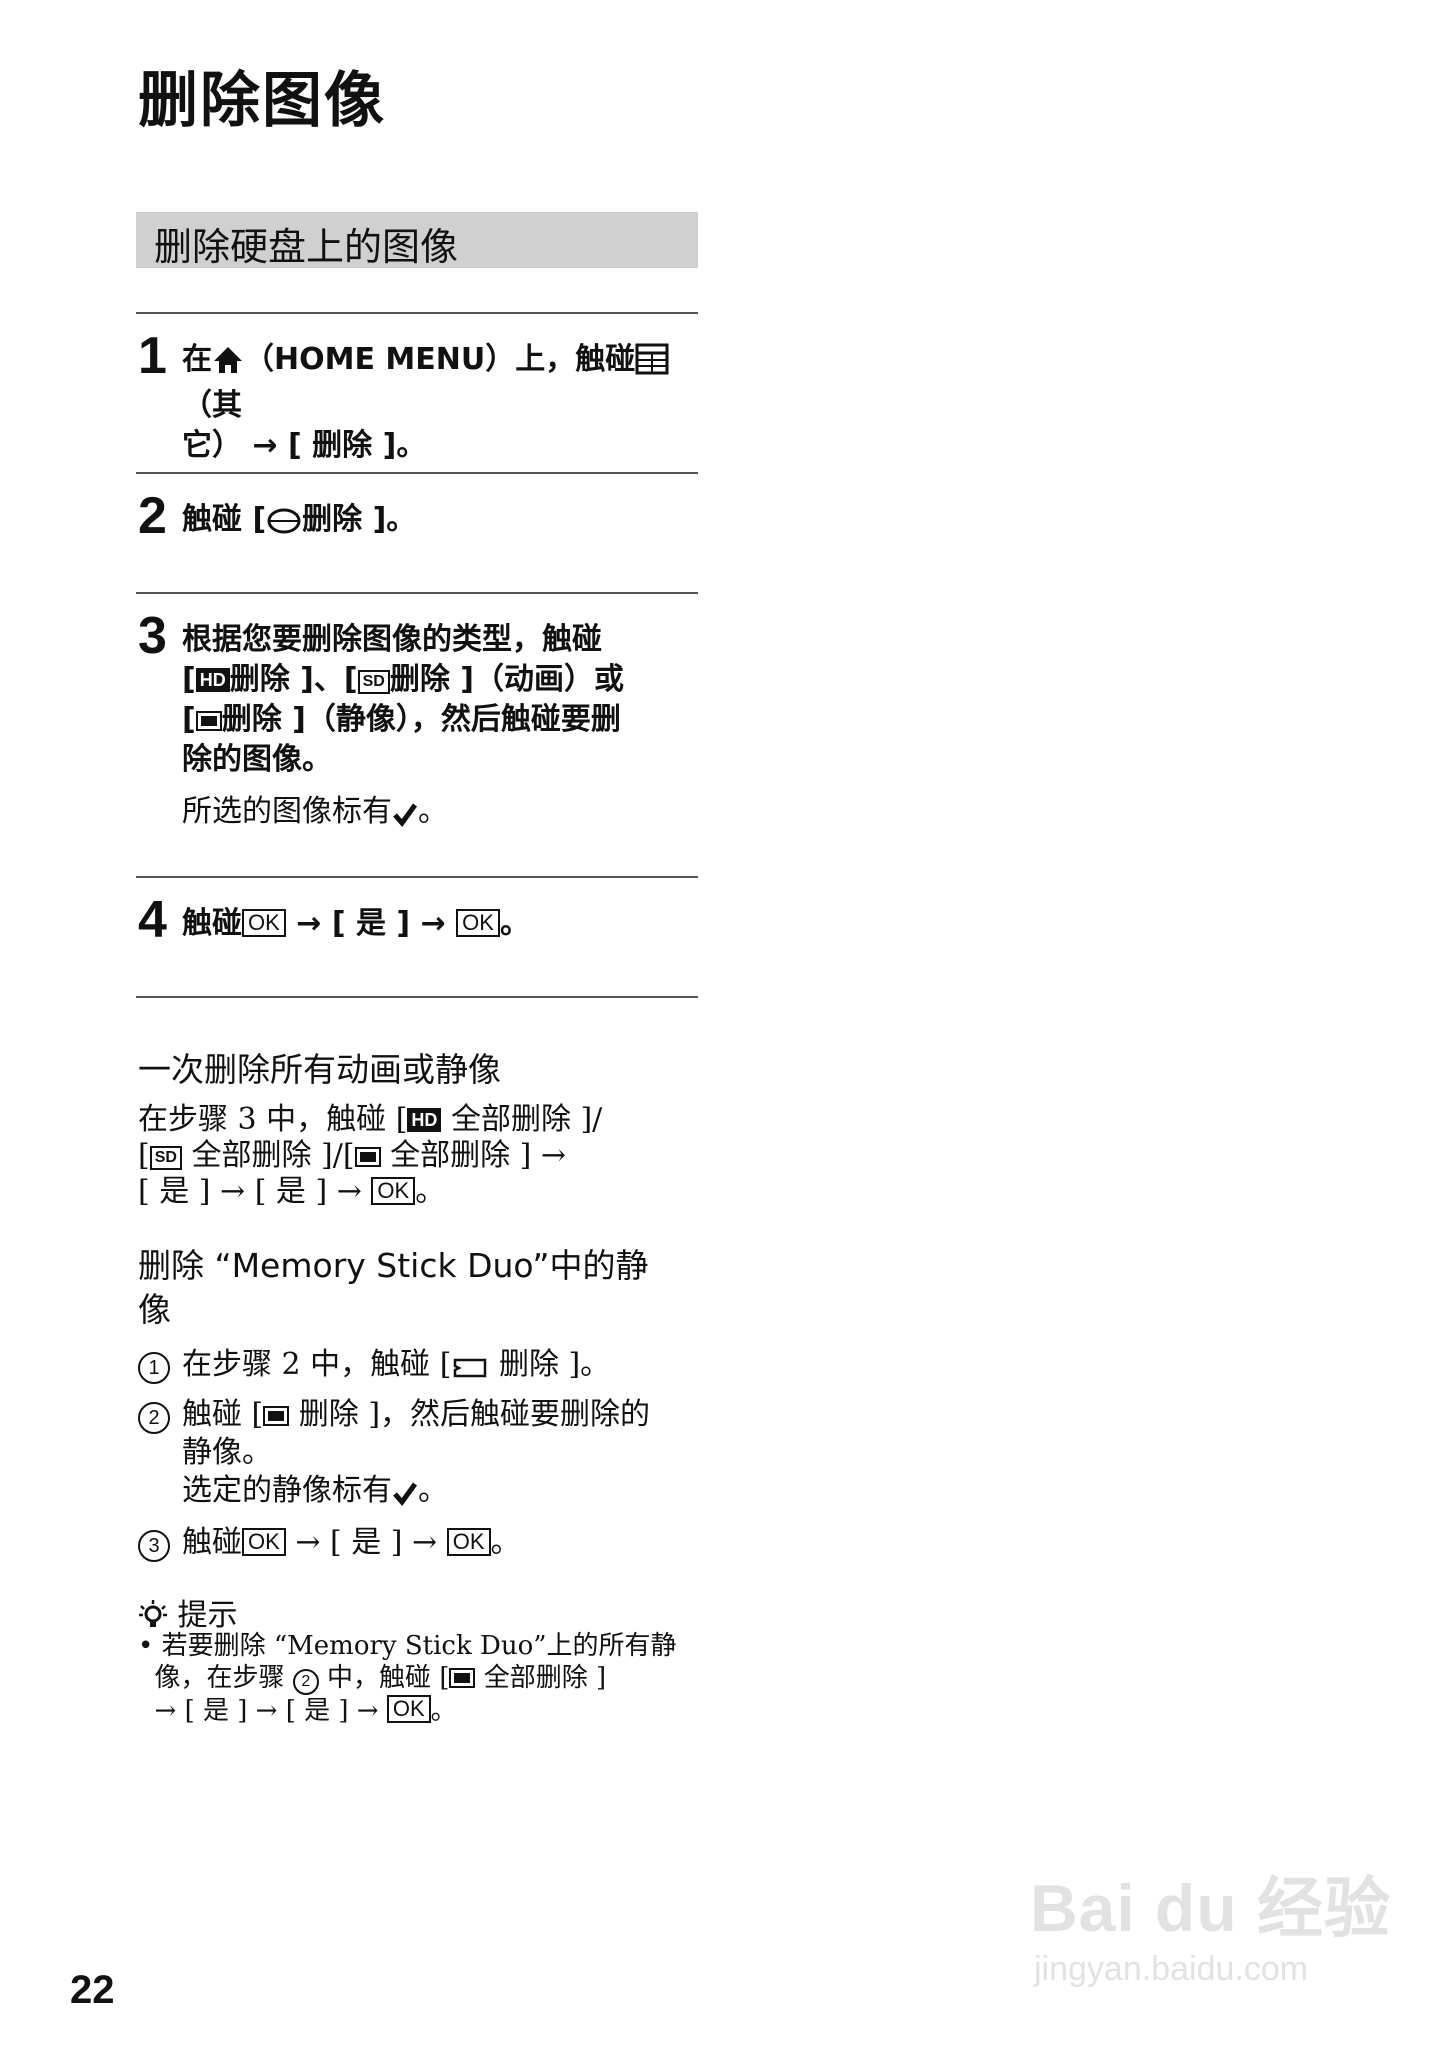 This screenshot has width=1452, height=2064. What do you see at coordinates (351, 1542) in the screenshot?
I see `list-item: 触碰 OK → [ 是 ] → OK。` at bounding box center [351, 1542].